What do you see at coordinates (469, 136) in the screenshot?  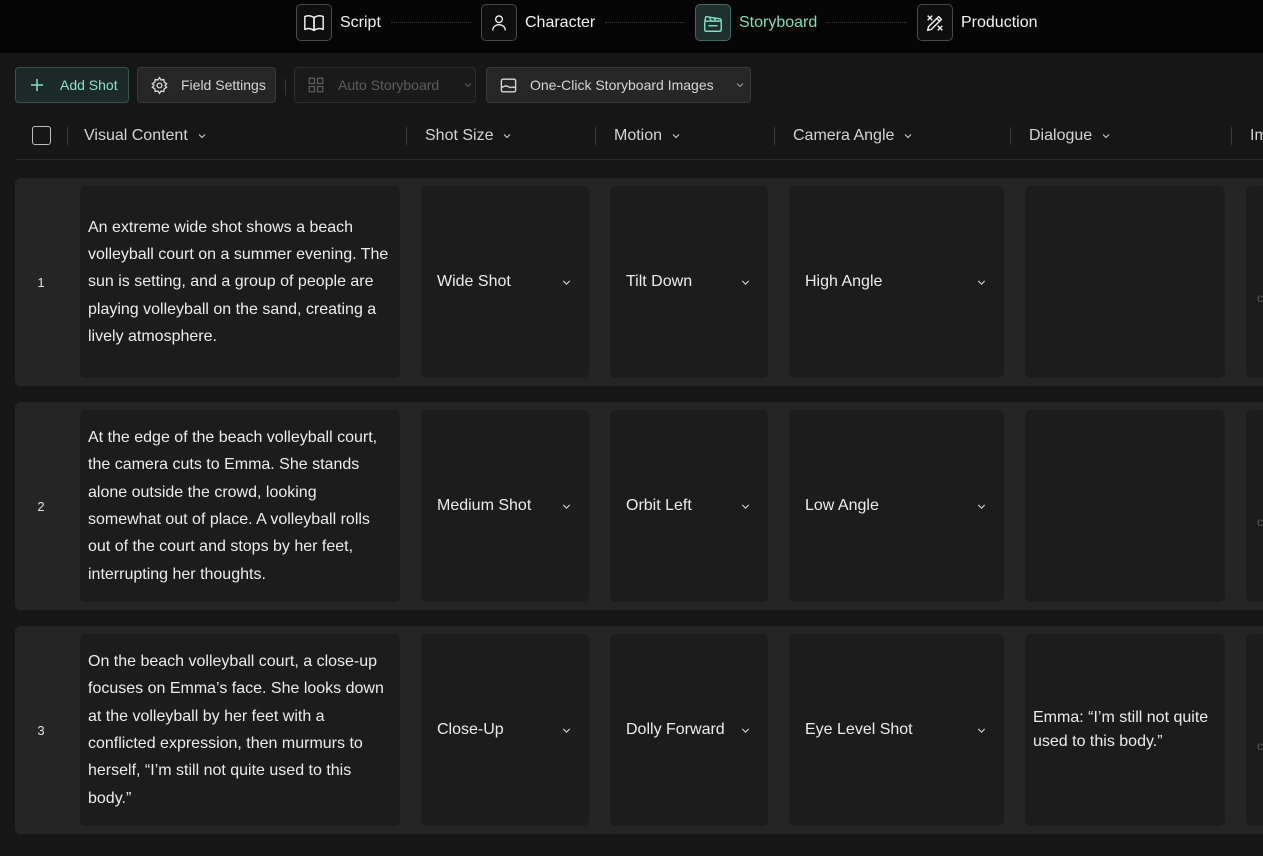 I see `column-shot-size: Shot Size` at bounding box center [469, 136].